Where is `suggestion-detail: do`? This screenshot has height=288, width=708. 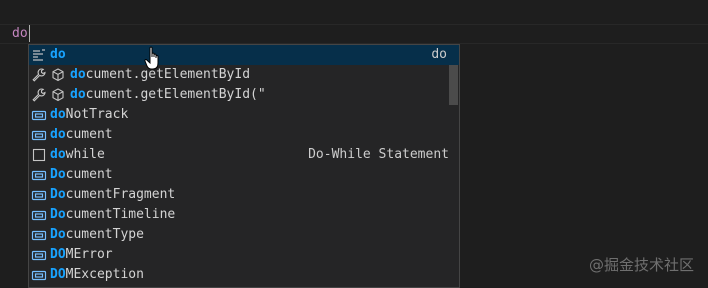 suggestion-detail: do is located at coordinates (439, 54).